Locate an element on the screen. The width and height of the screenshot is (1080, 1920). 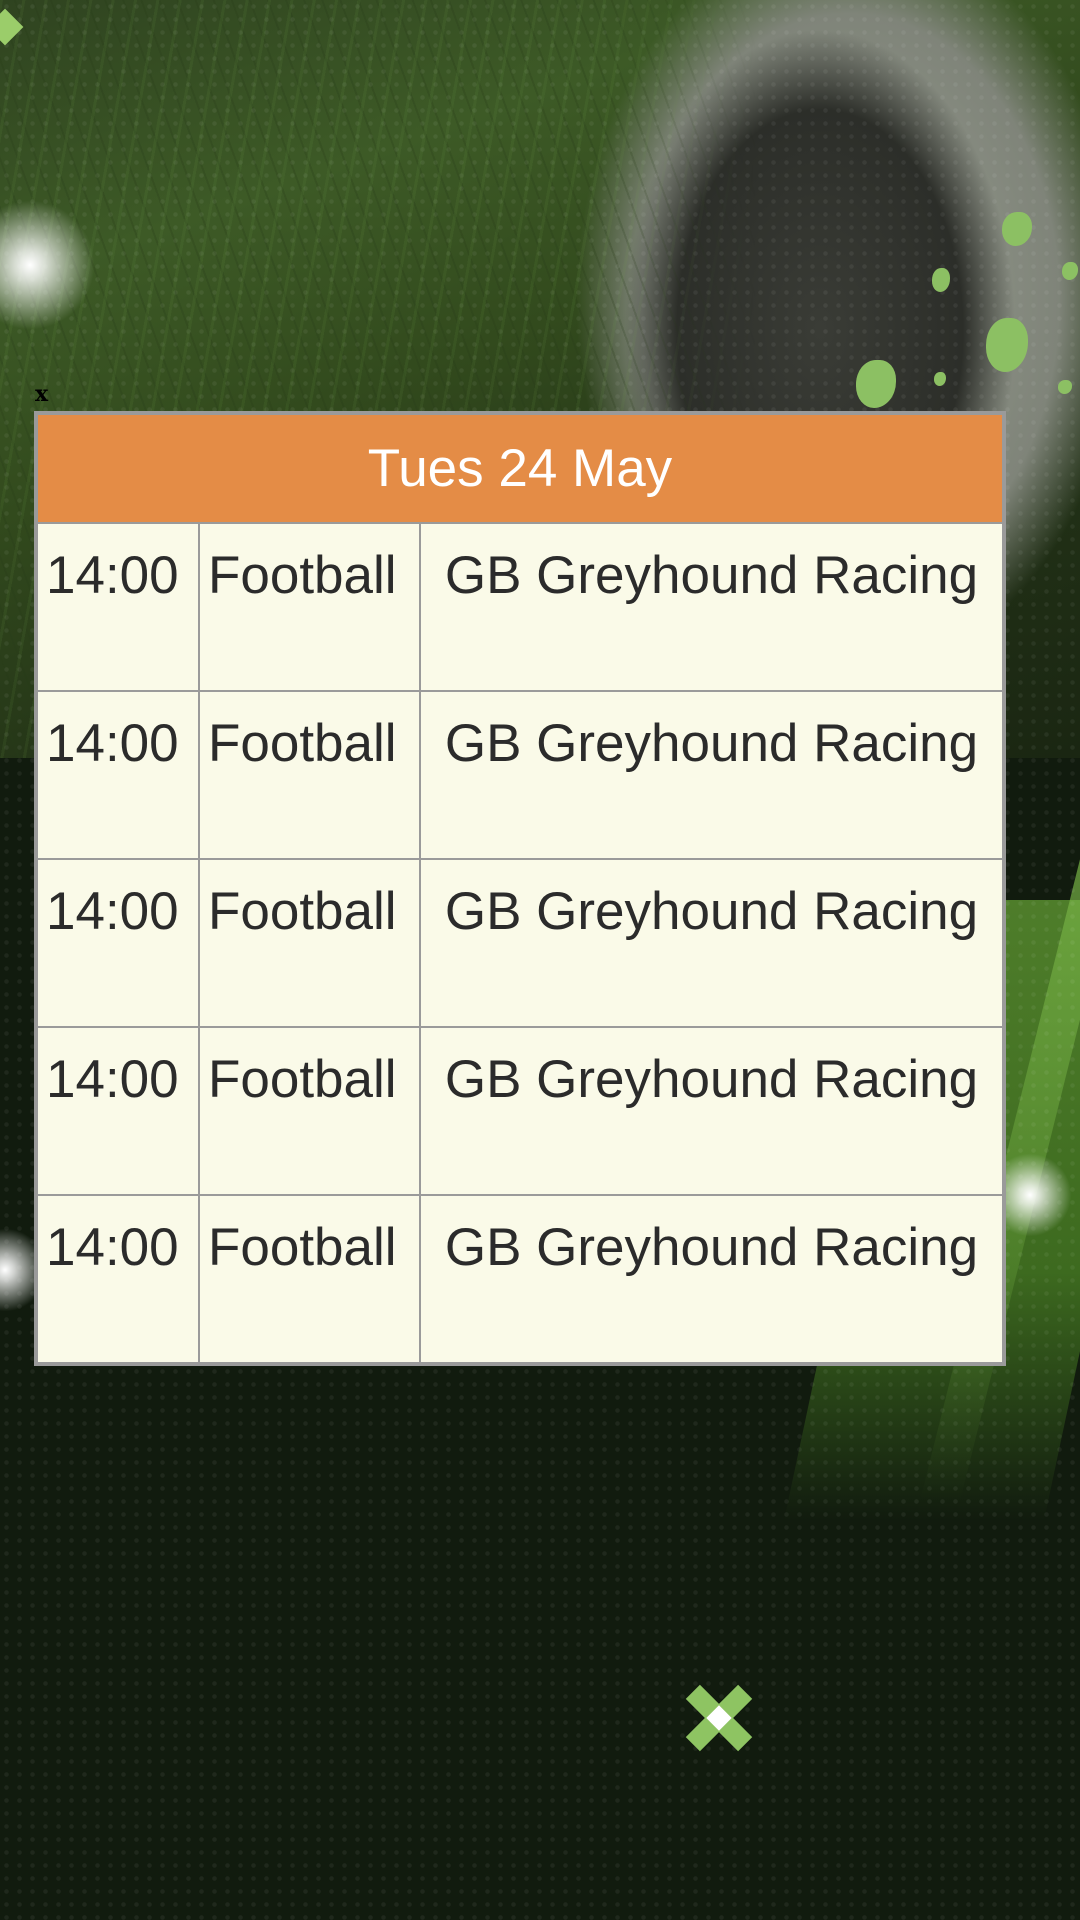
schedule-header-row: Tues 24 May is located at coordinates (520, 468).